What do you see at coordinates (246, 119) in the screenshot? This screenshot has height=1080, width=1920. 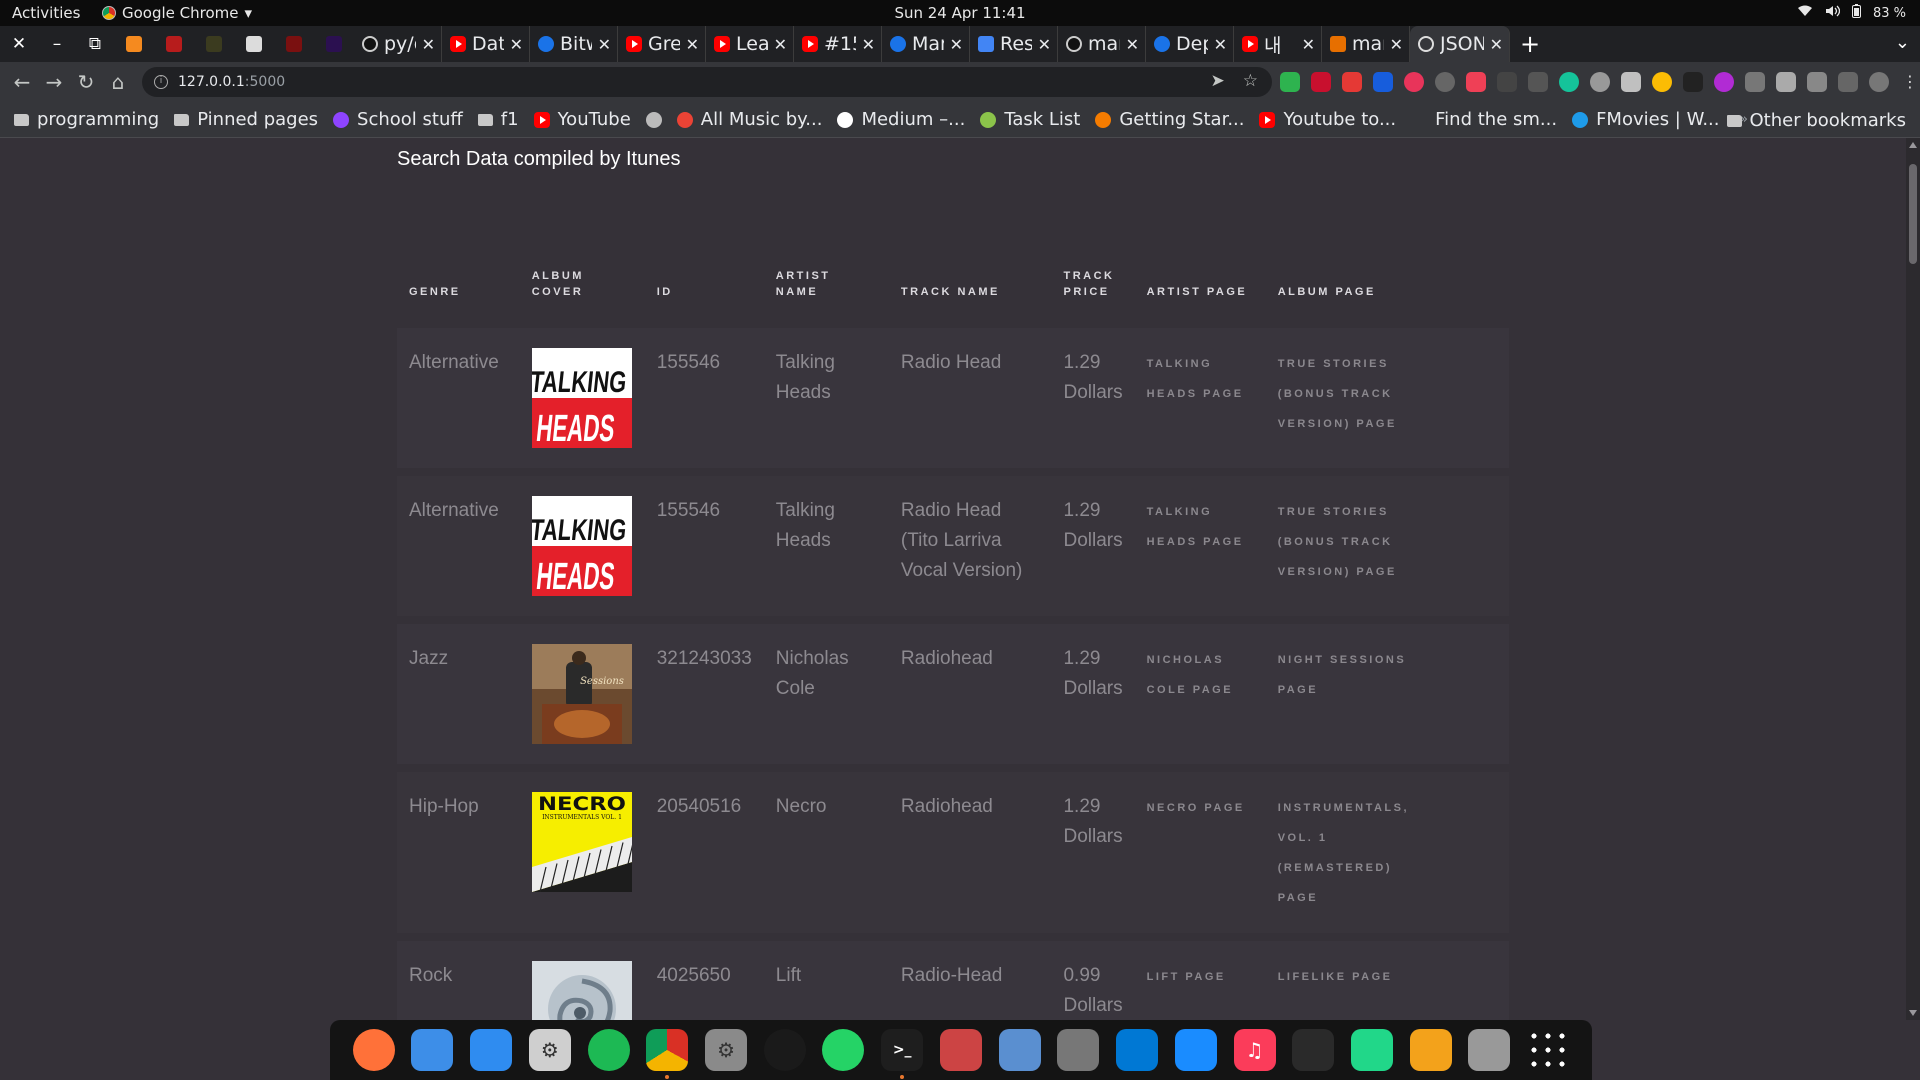 I see `bookmark-2: Pinned pages` at bounding box center [246, 119].